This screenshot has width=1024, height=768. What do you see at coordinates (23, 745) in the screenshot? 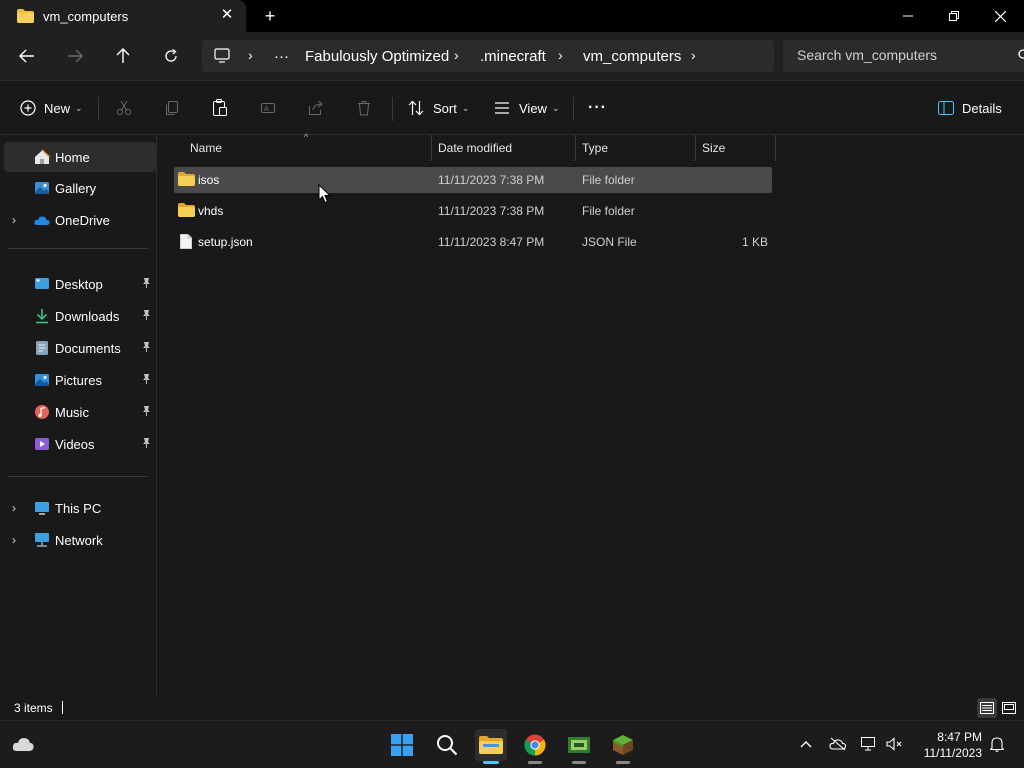
I see `weather-widget` at bounding box center [23, 745].